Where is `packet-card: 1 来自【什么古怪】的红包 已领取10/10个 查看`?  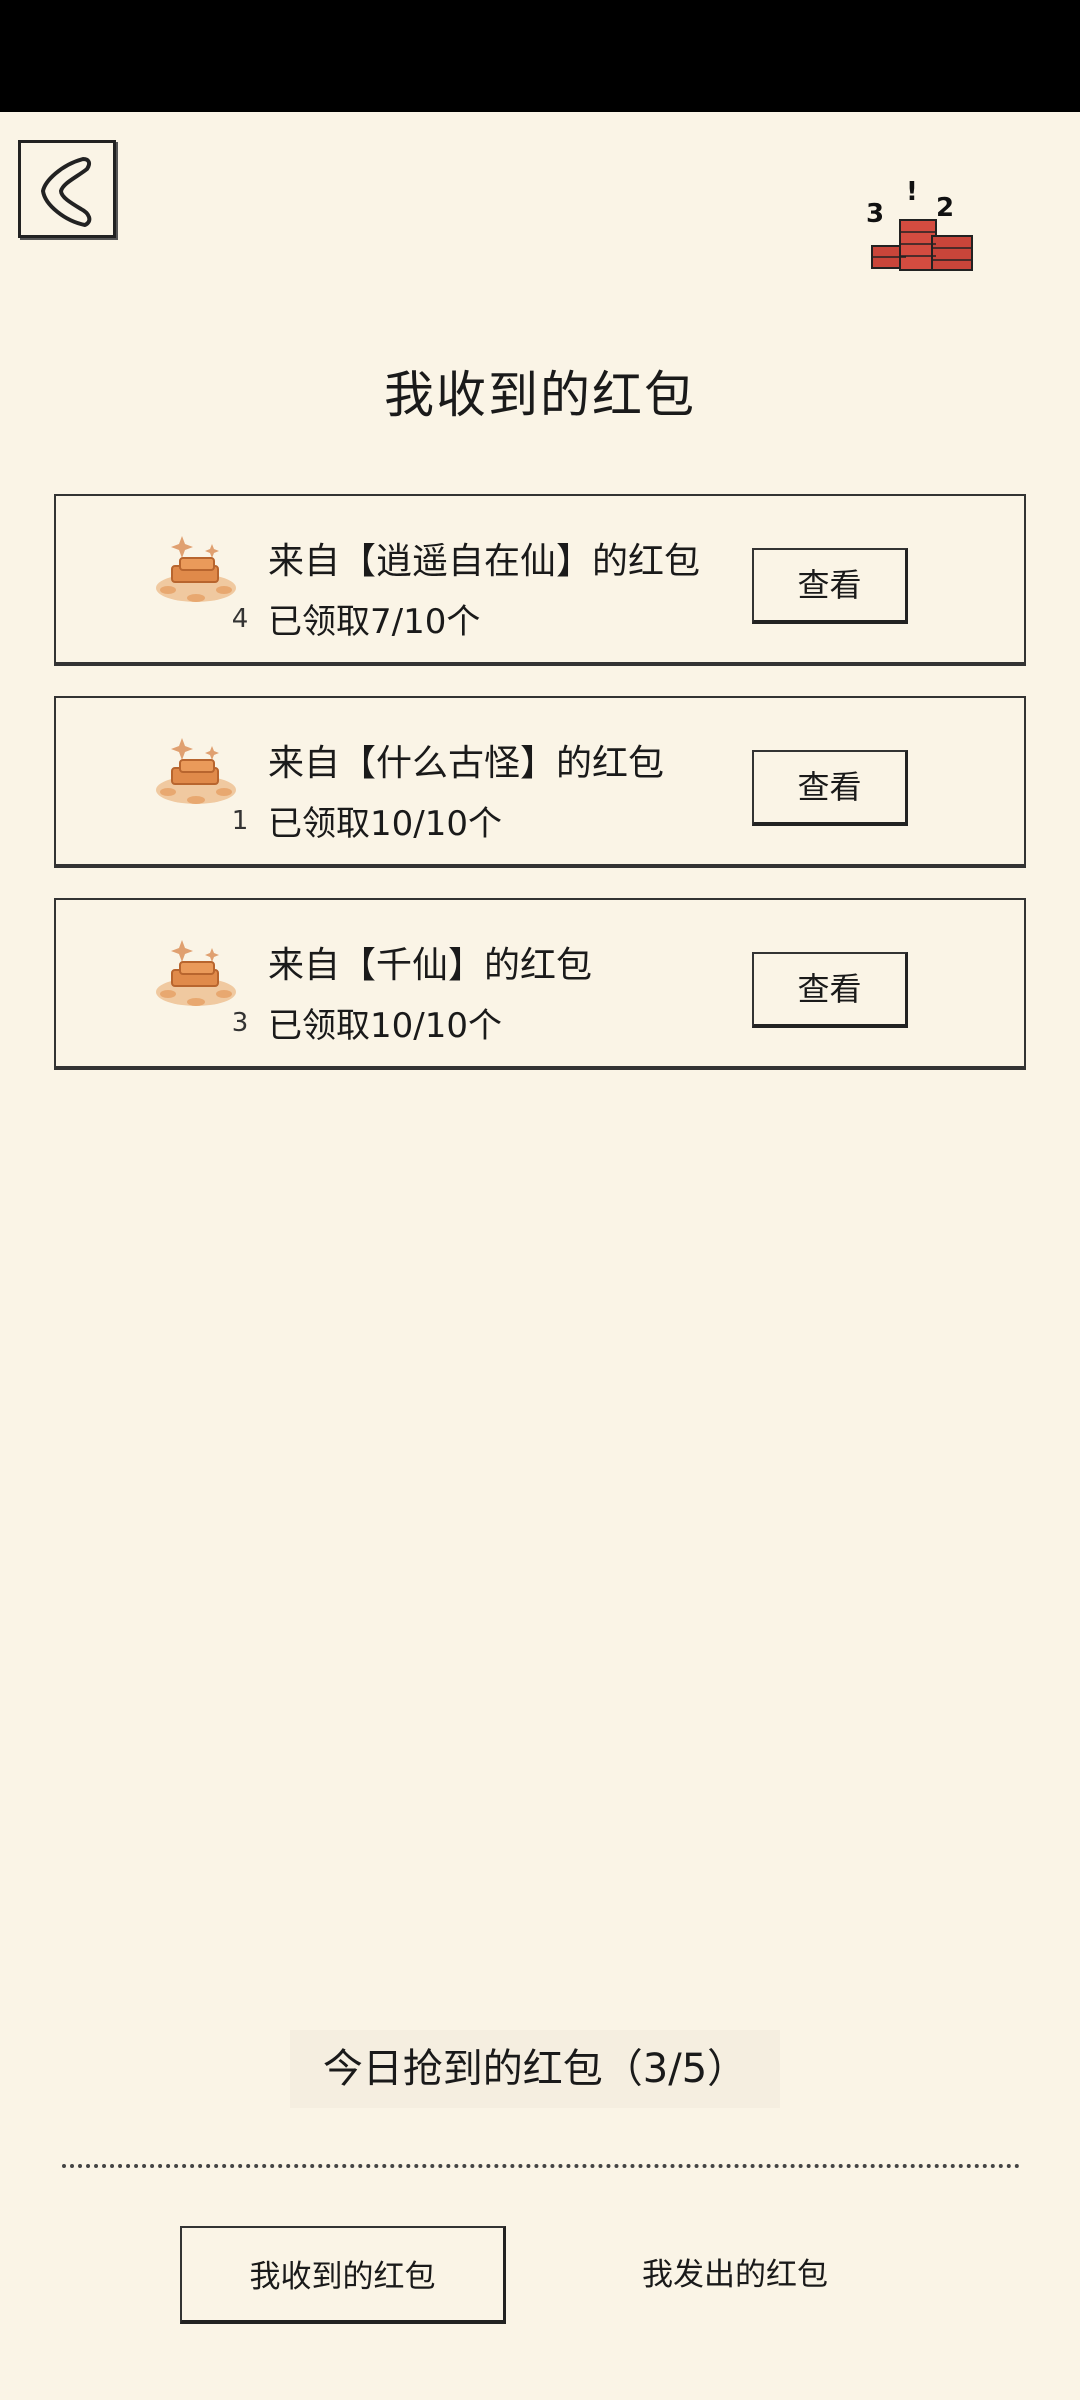 packet-card: 1 来自【什么古怪】的红包 已领取10/10个 查看 is located at coordinates (540, 782).